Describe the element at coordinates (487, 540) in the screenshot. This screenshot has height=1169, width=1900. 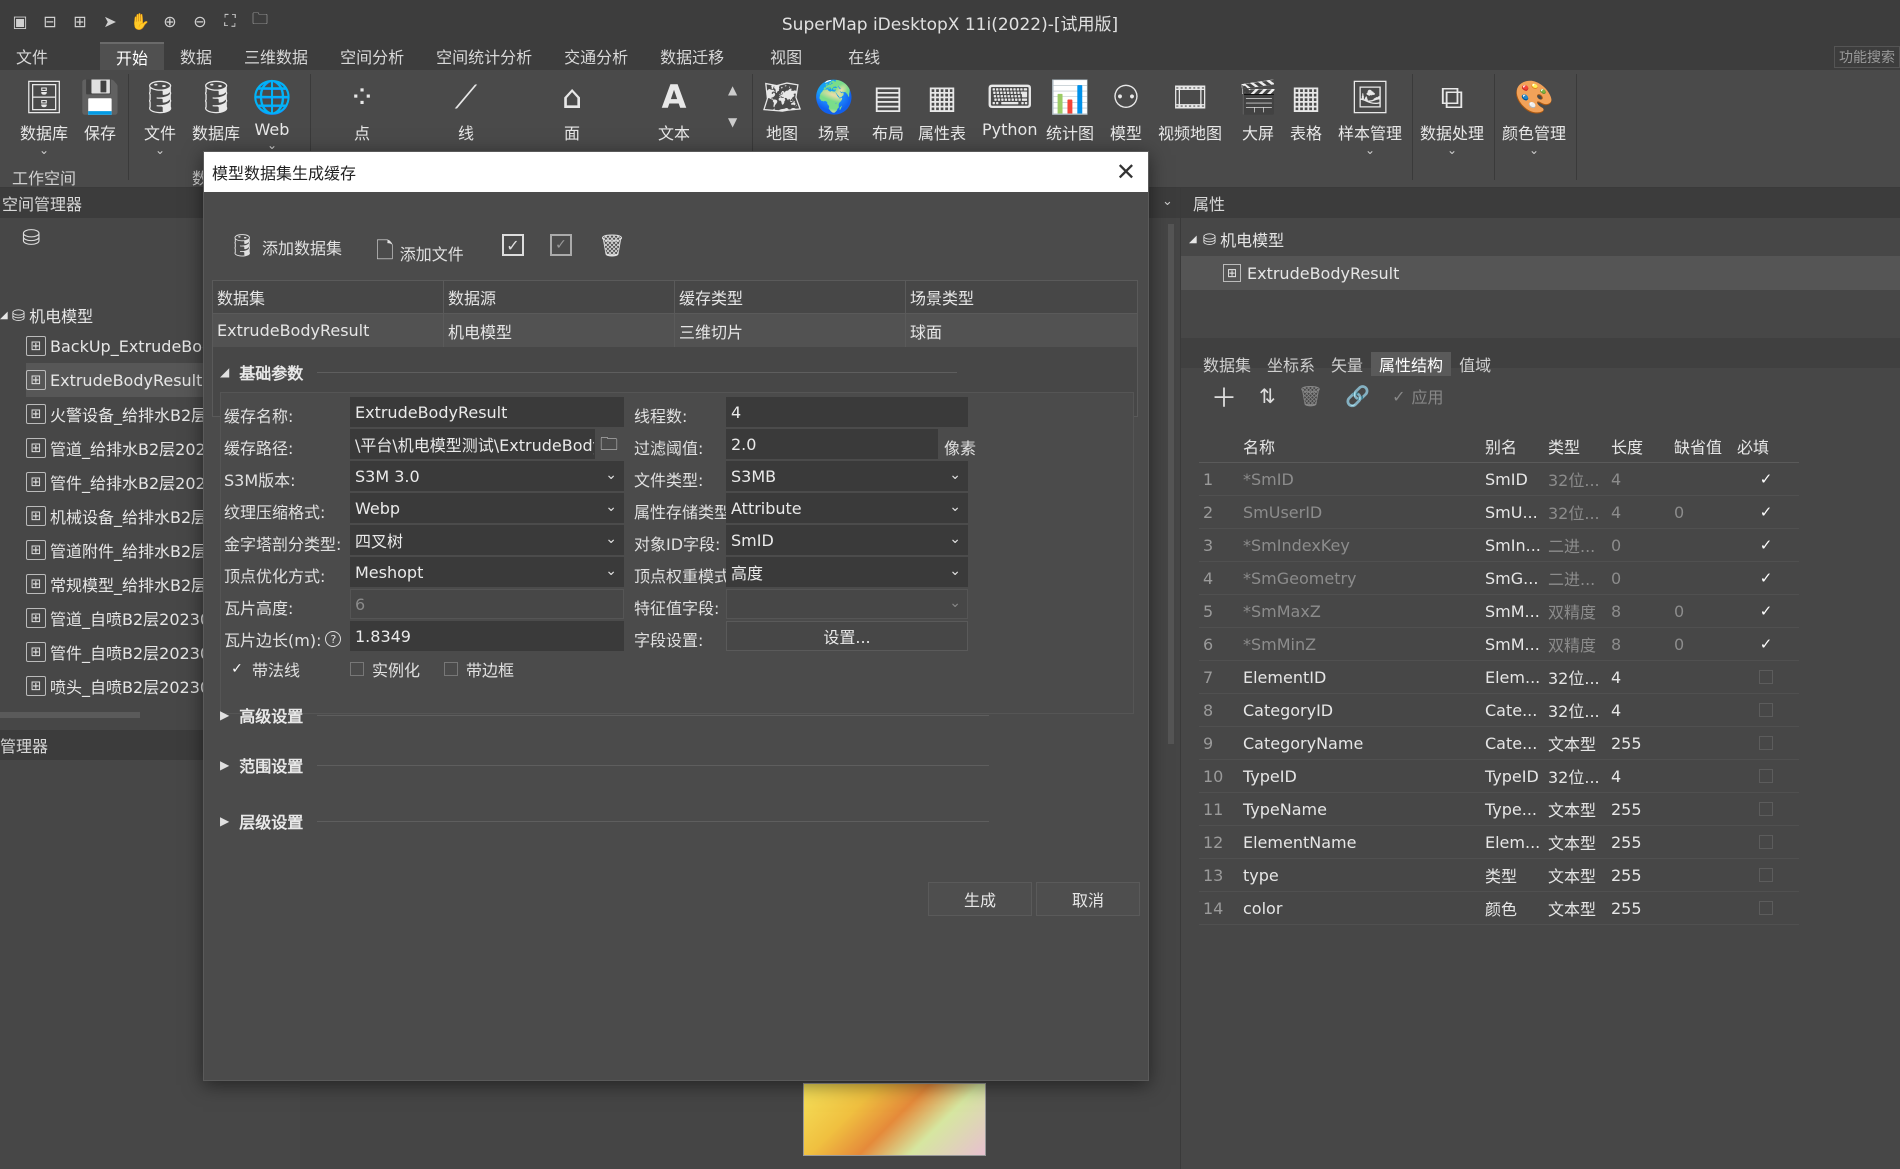
I see `pyramid-type-select: 四叉树 ⌄` at that location.